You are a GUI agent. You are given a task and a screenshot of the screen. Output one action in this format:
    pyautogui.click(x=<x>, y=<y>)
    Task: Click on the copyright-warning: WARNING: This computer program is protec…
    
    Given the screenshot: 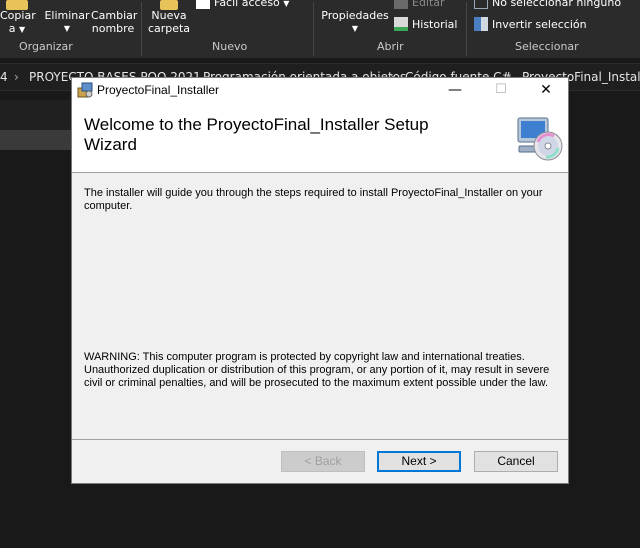 What is the action you would take?
    pyautogui.click(x=317, y=370)
    